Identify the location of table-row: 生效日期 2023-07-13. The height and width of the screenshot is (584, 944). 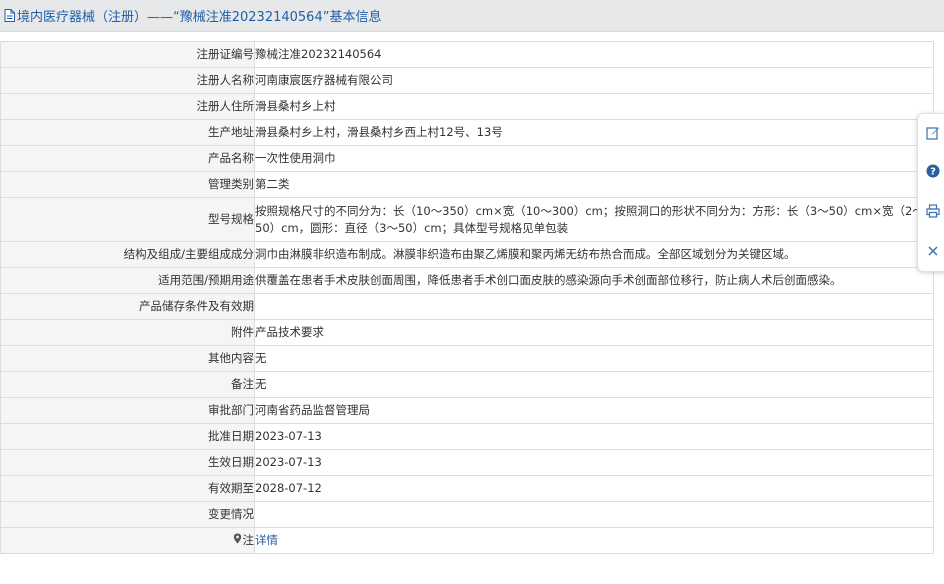
(467, 462).